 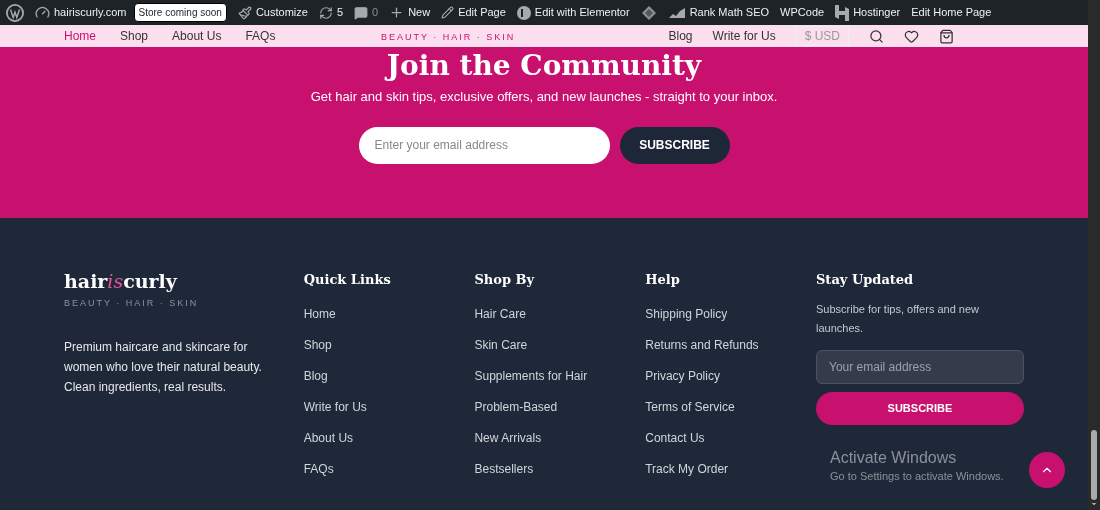 I want to click on h-logo-icon, so click(x=842, y=12).